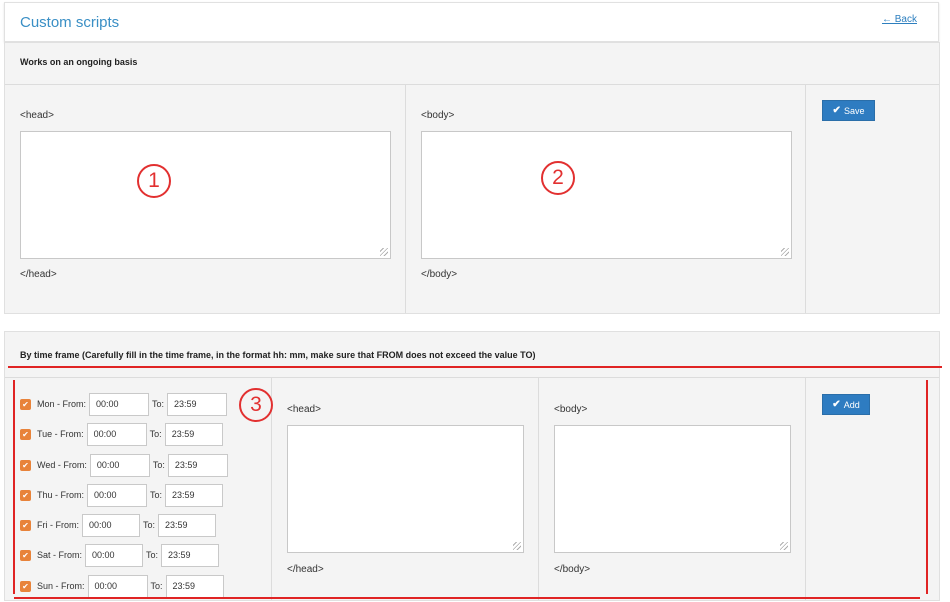  What do you see at coordinates (571, 409) in the screenshot?
I see `tf-body-open-label: <body>` at bounding box center [571, 409].